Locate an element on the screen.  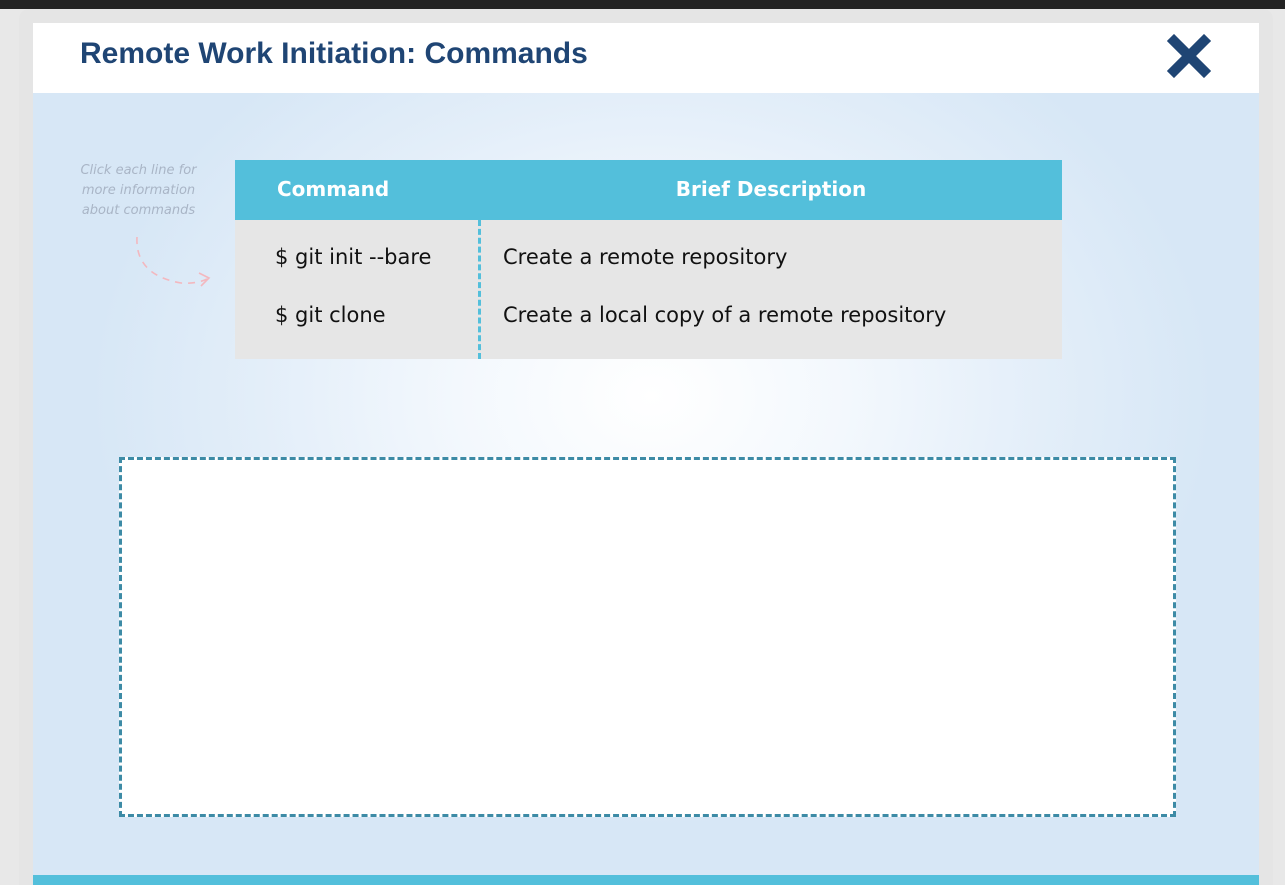
page-title: Remote Work Initiation: Commands is located at coordinates (334, 53).